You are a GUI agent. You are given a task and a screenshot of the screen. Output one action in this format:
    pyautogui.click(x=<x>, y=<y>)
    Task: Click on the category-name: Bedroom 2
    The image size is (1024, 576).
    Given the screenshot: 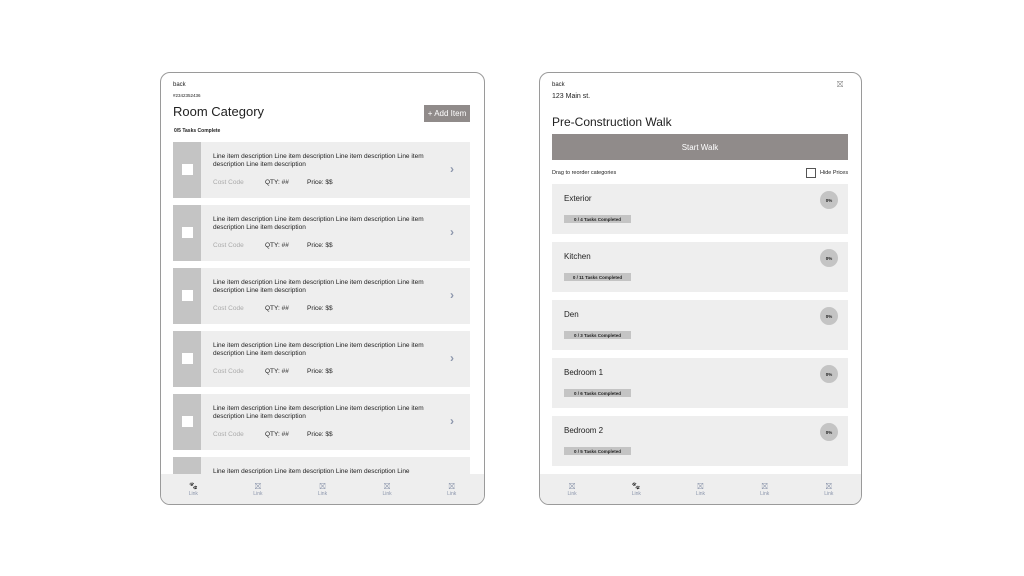 What is the action you would take?
    pyautogui.click(x=584, y=430)
    